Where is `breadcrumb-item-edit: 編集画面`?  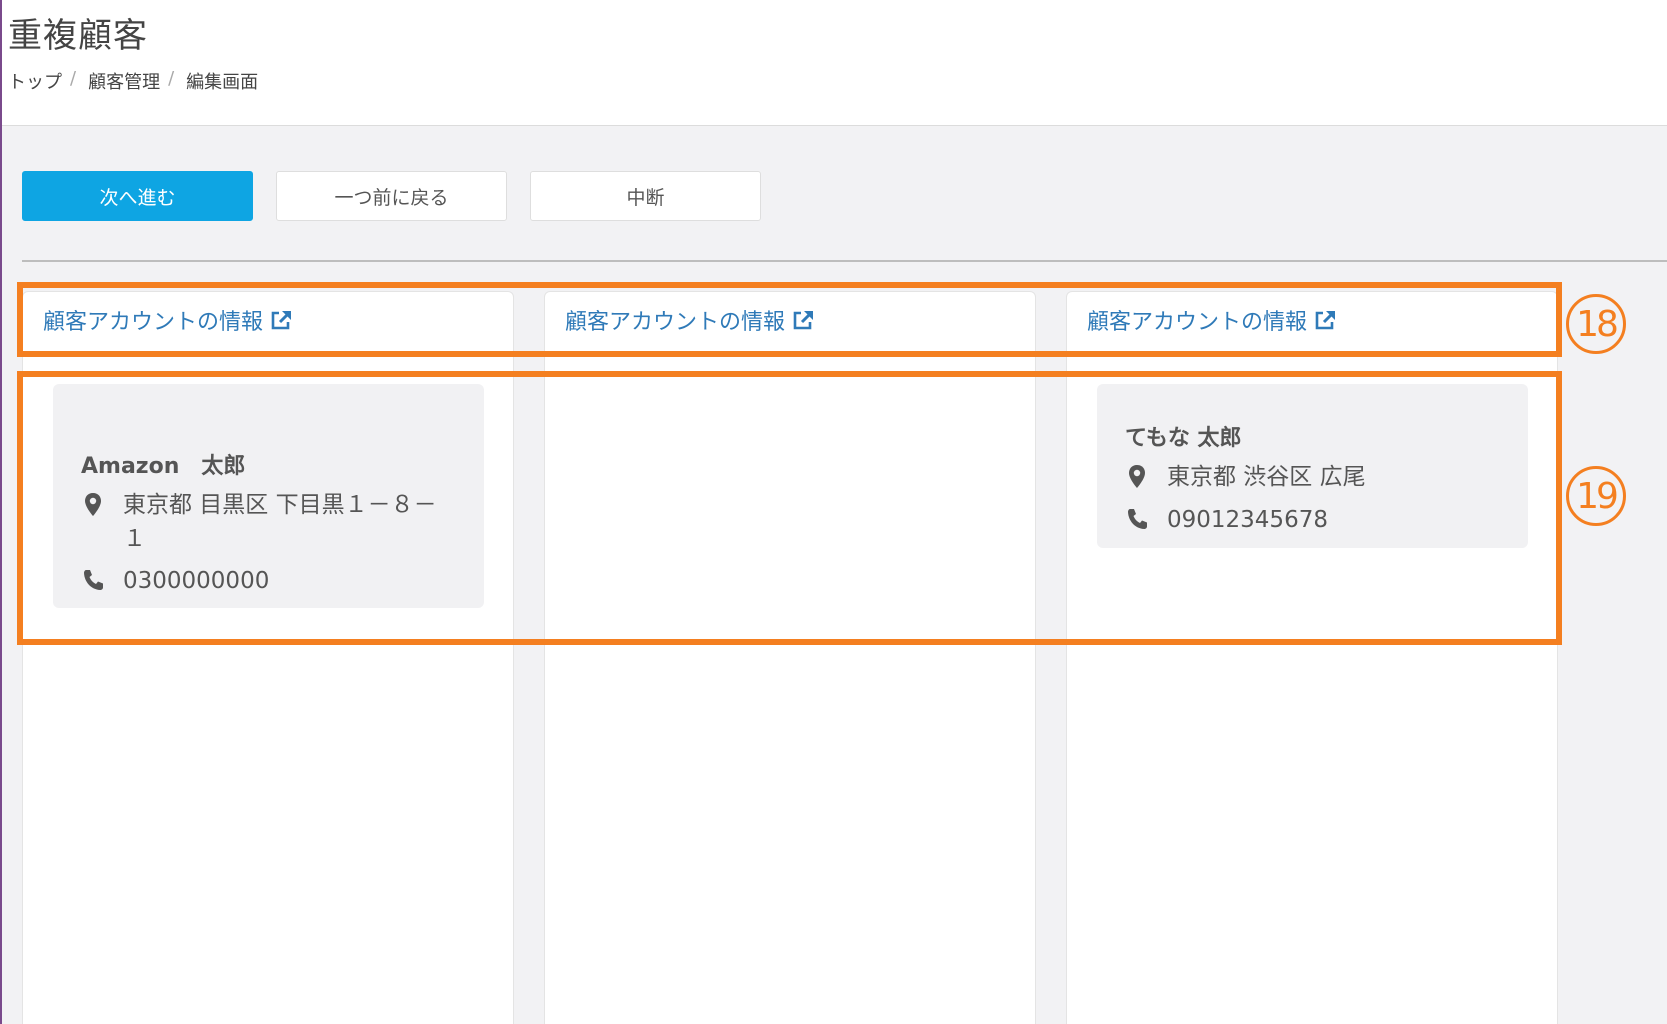
breadcrumb-item-edit: 編集画面 is located at coordinates (222, 82).